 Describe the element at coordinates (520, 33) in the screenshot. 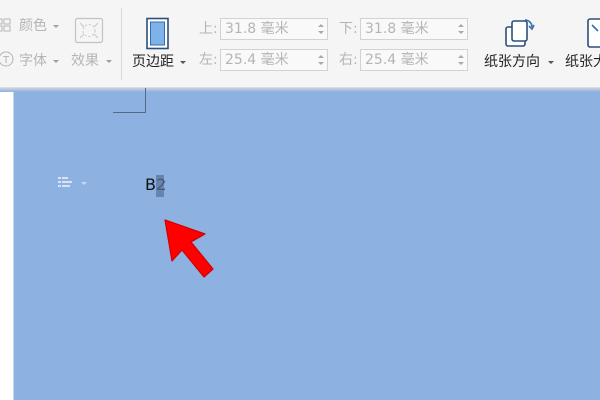

I see `paper-orientation-icon` at that location.